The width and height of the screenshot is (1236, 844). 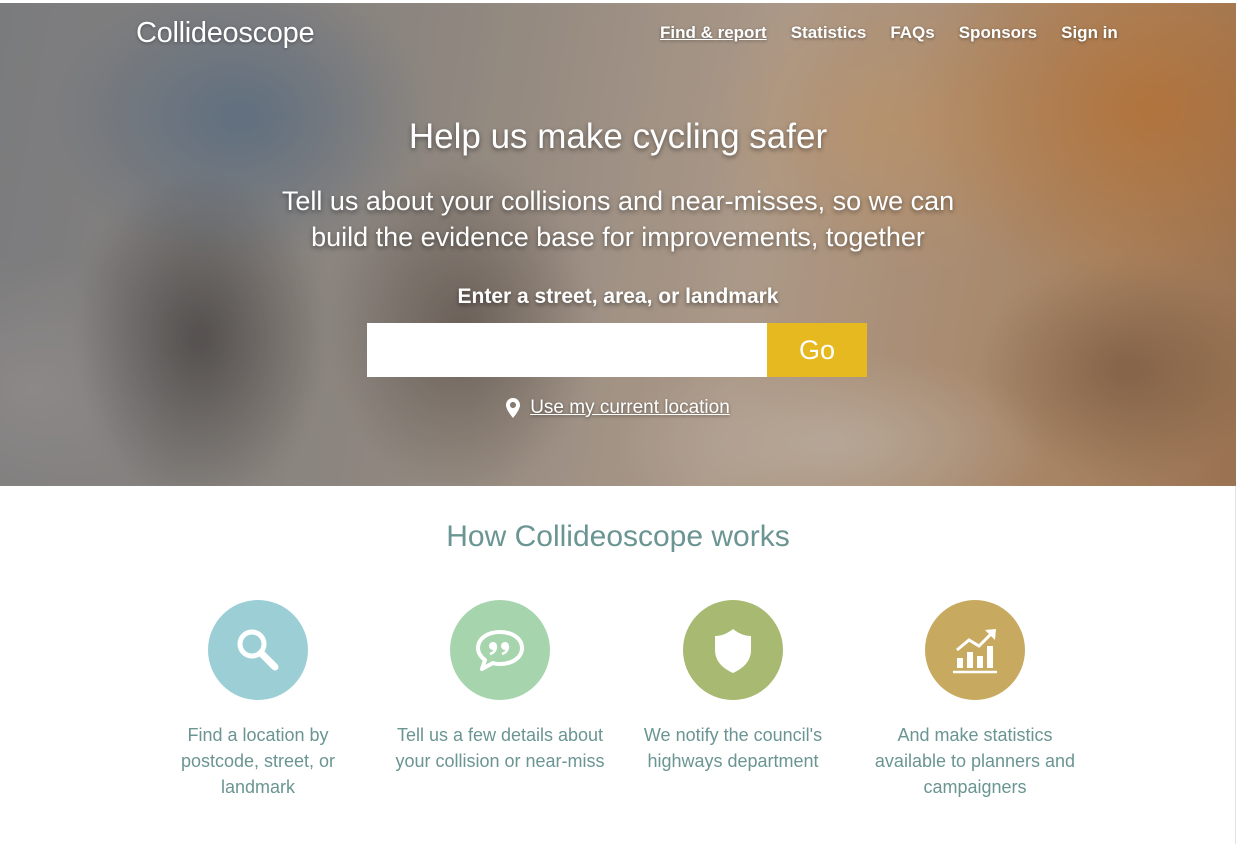 I want to click on site-logo: Collideoscope, so click(x=225, y=33).